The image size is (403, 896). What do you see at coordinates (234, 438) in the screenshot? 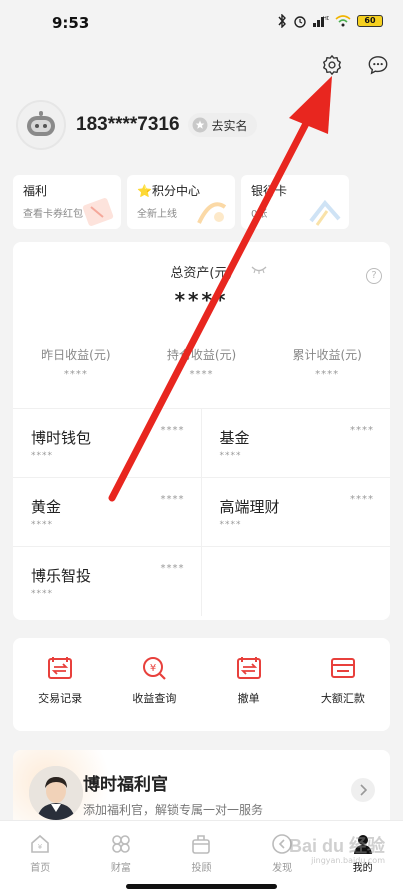
I see `product-name: 基金` at bounding box center [234, 438].